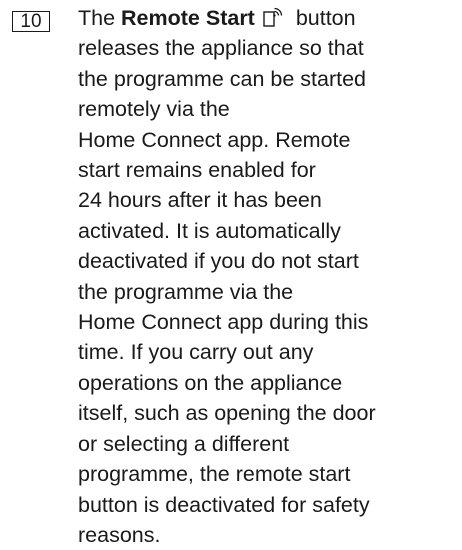 This screenshot has height=550, width=462. What do you see at coordinates (223, 322) in the screenshot?
I see `text-line-11: Home Connect app during this` at bounding box center [223, 322].